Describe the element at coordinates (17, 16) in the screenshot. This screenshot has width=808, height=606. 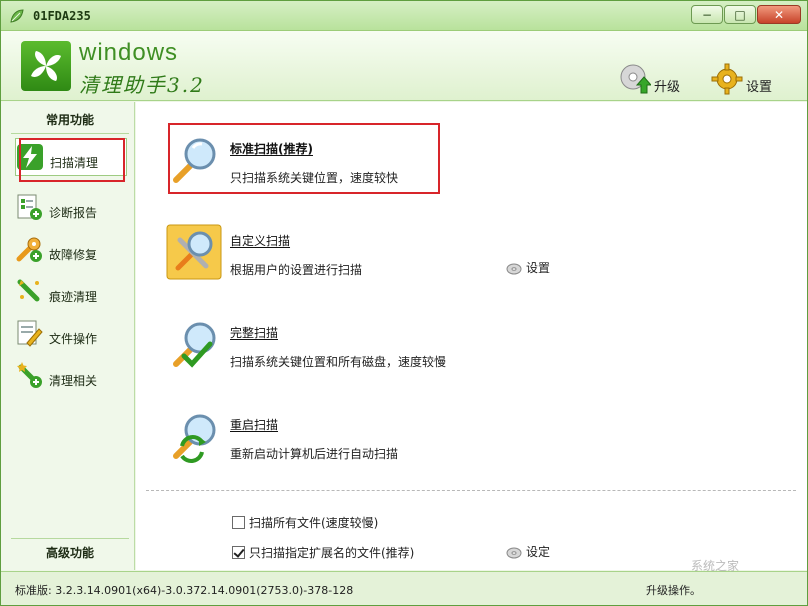
I see `leaf-icon` at that location.